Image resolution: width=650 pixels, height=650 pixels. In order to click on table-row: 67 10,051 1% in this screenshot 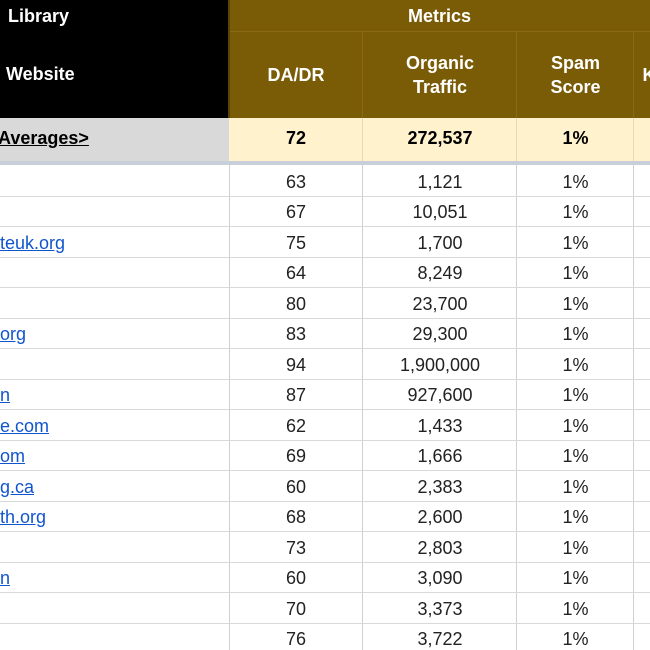, I will do `click(325, 212)`.